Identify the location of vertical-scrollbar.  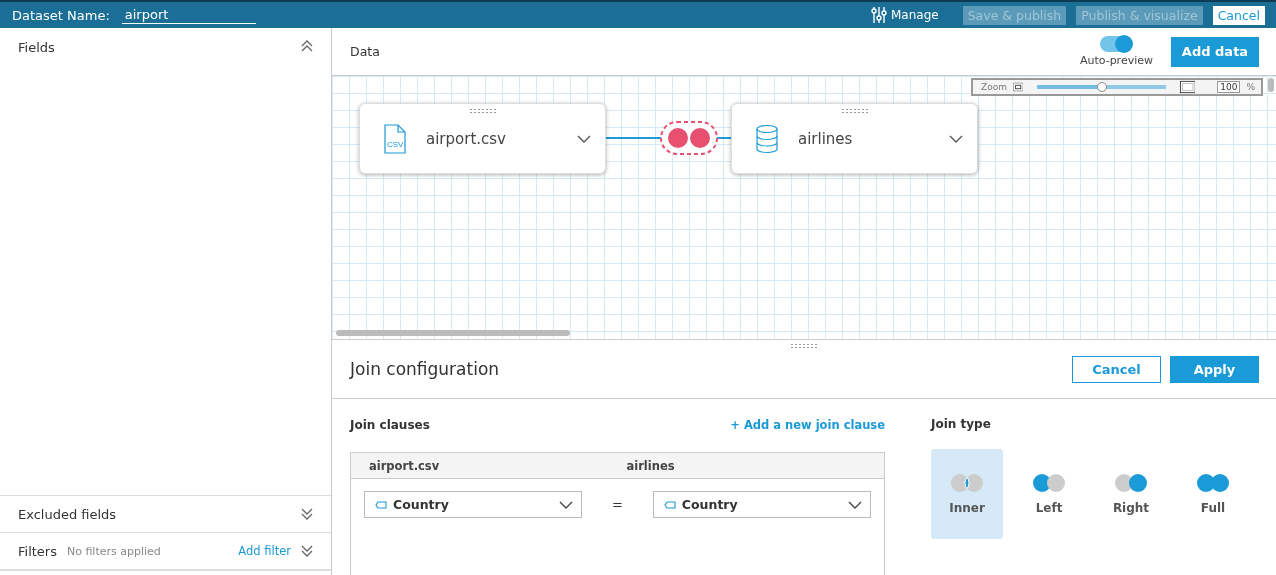
(1271, 85).